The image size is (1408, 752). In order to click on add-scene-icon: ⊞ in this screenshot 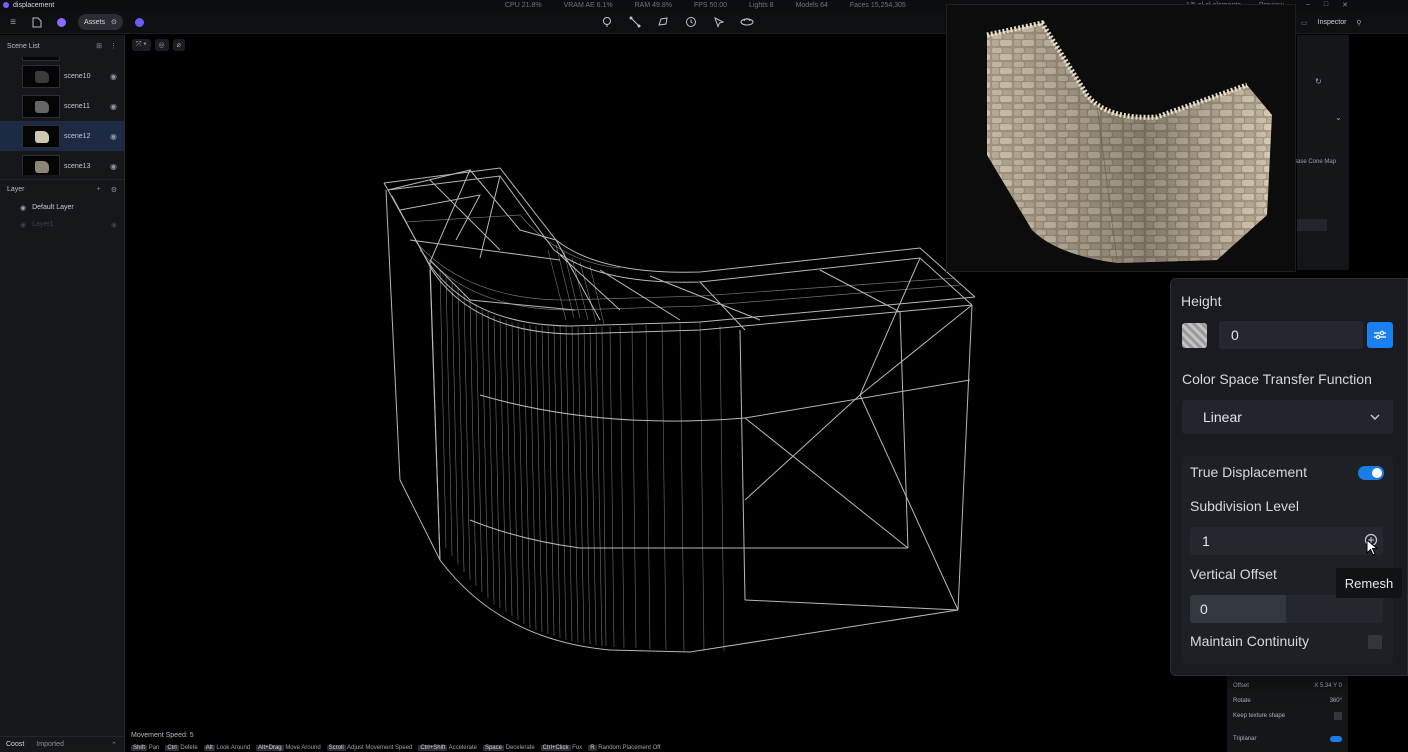, I will do `click(99, 46)`.